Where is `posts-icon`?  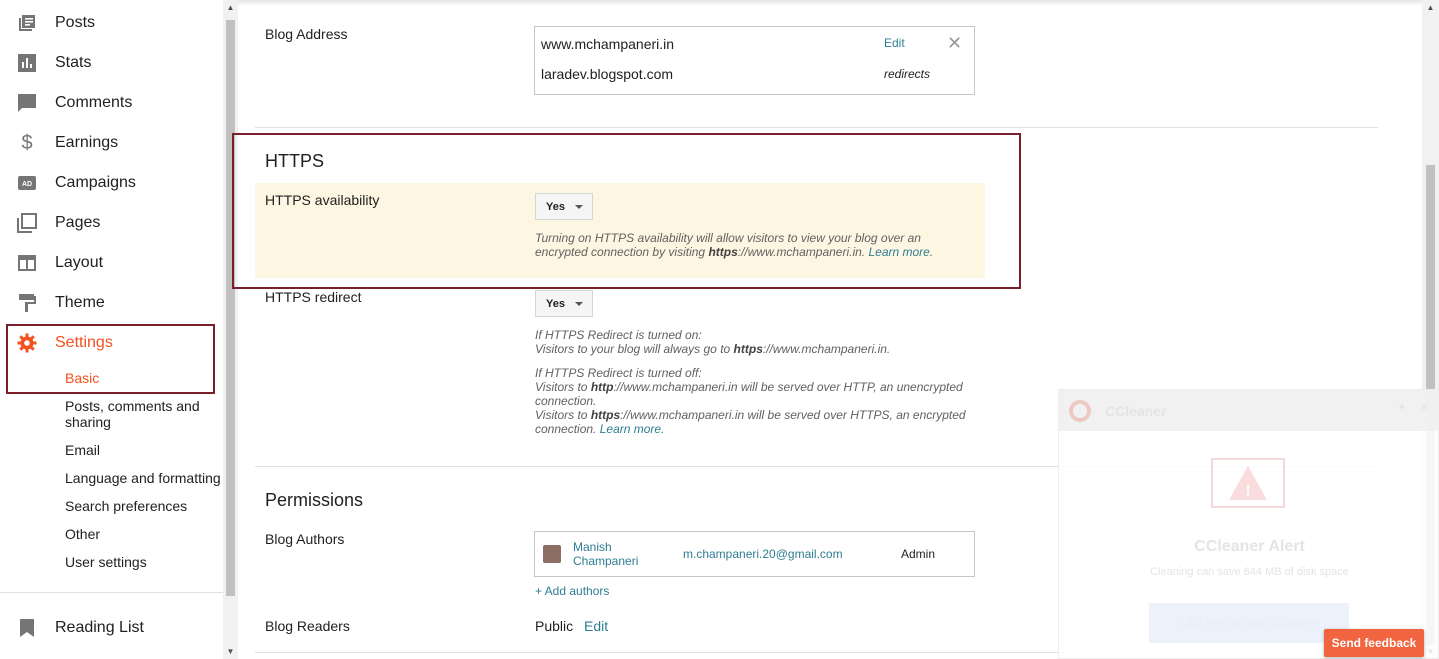 posts-icon is located at coordinates (27, 23).